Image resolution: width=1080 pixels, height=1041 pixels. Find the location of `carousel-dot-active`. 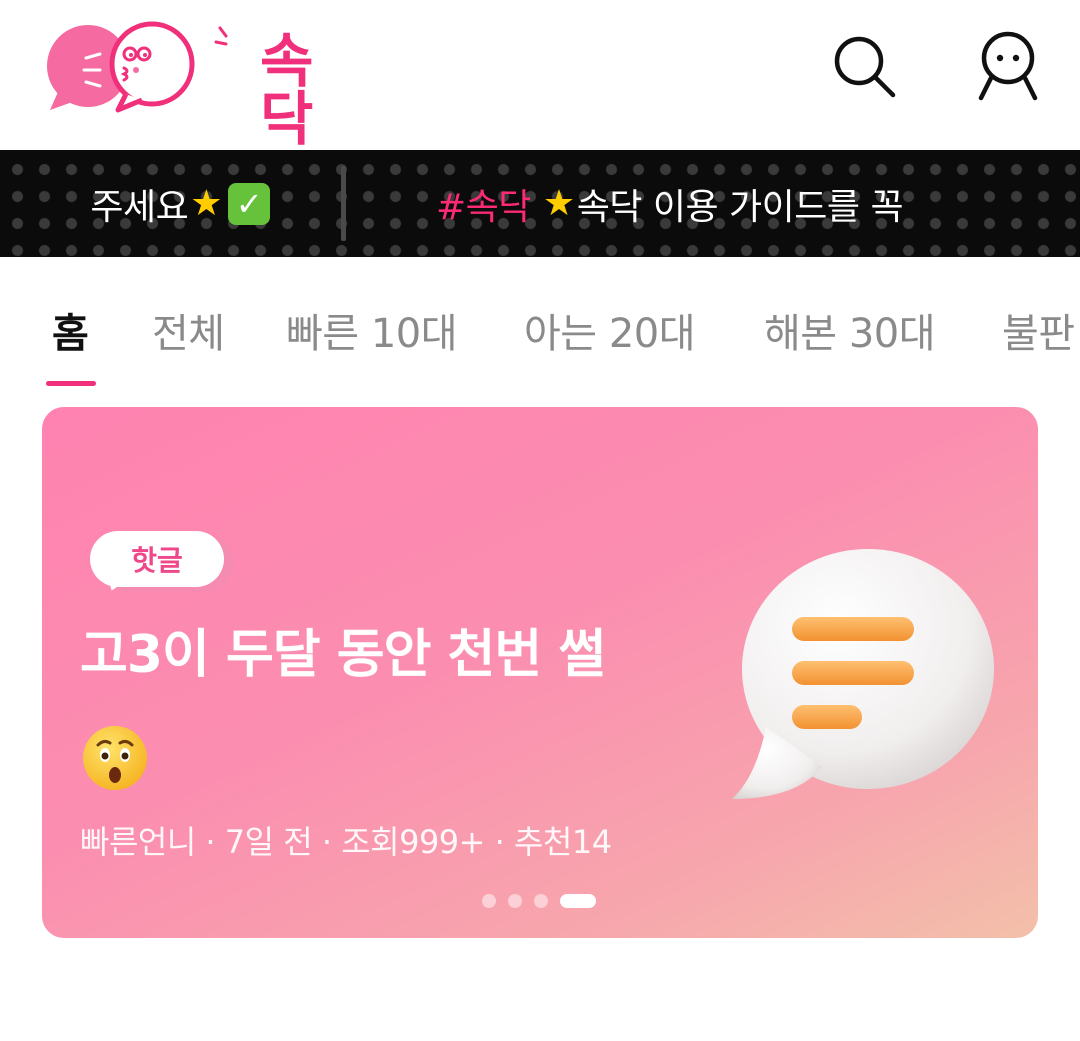

carousel-dot-active is located at coordinates (578, 901).